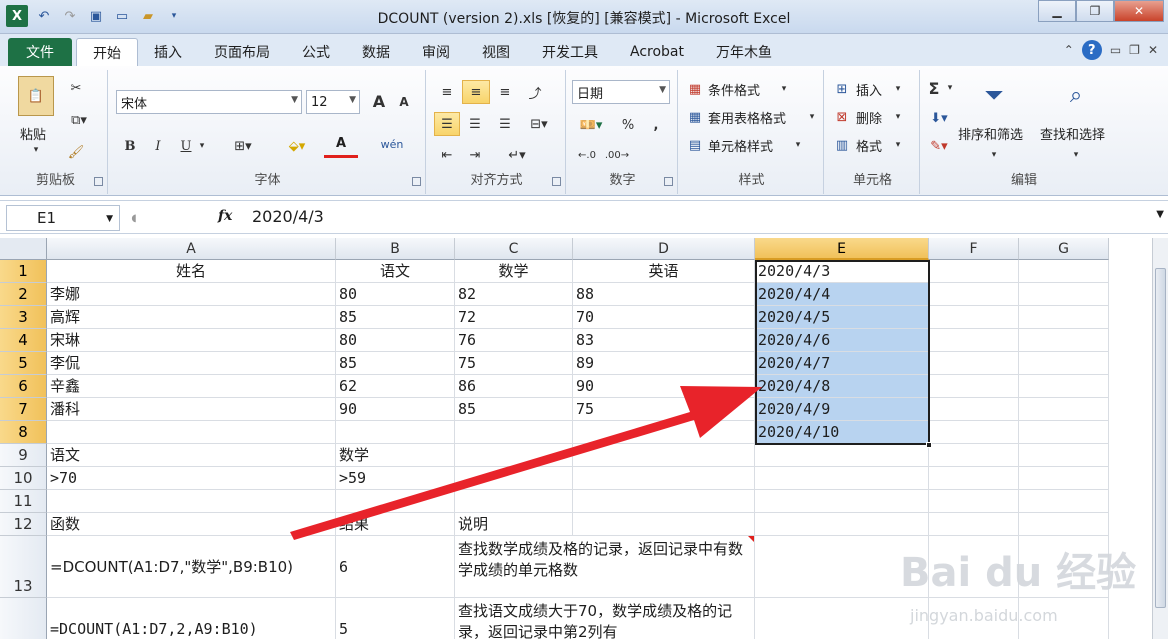 This screenshot has height=639, width=1168. What do you see at coordinates (740, 145) in the screenshot?
I see `cell-styles-button: 单元格样式` at bounding box center [740, 145].